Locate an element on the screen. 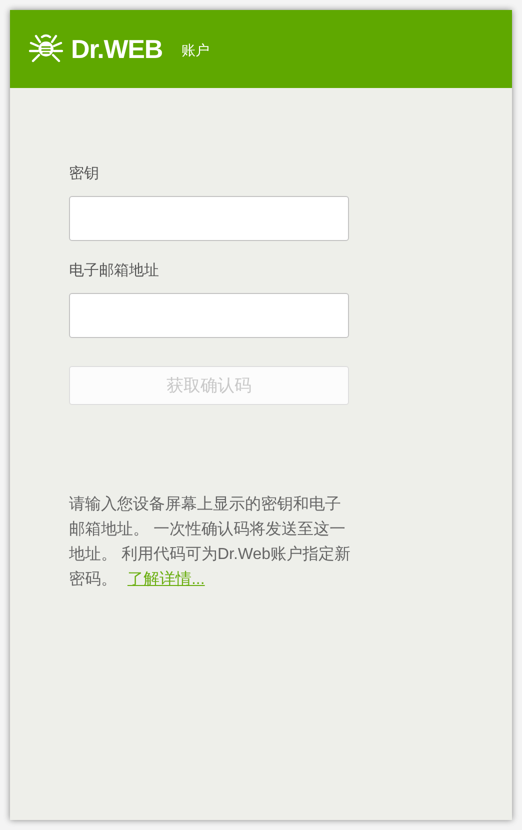  field-label: 电子邮箱地址 is located at coordinates (114, 271).